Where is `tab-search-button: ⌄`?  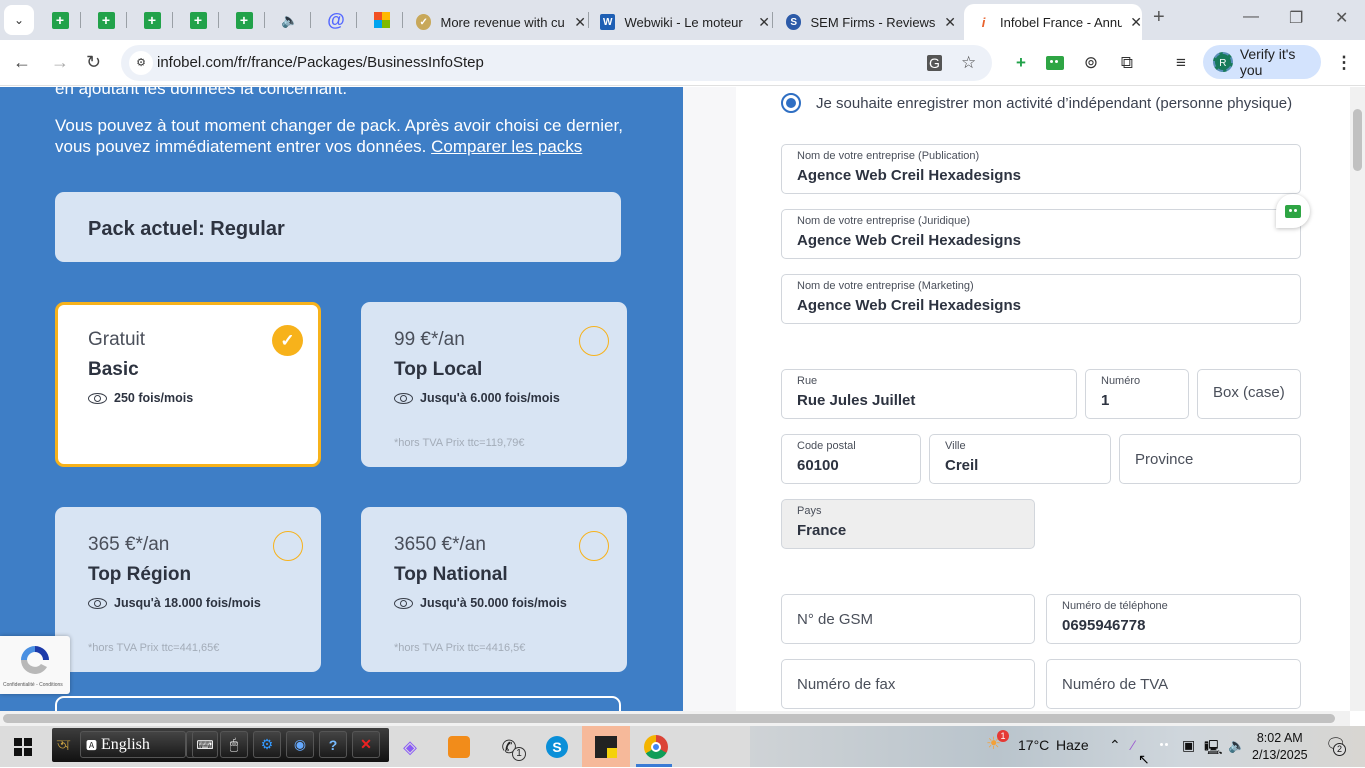 tab-search-button: ⌄ is located at coordinates (19, 20).